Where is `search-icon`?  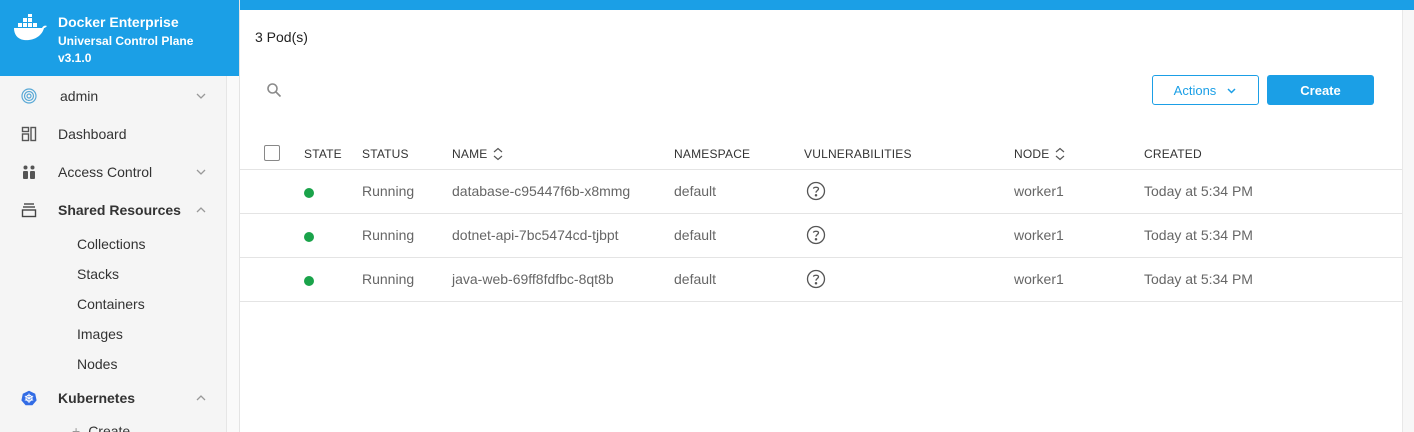 search-icon is located at coordinates (274, 90).